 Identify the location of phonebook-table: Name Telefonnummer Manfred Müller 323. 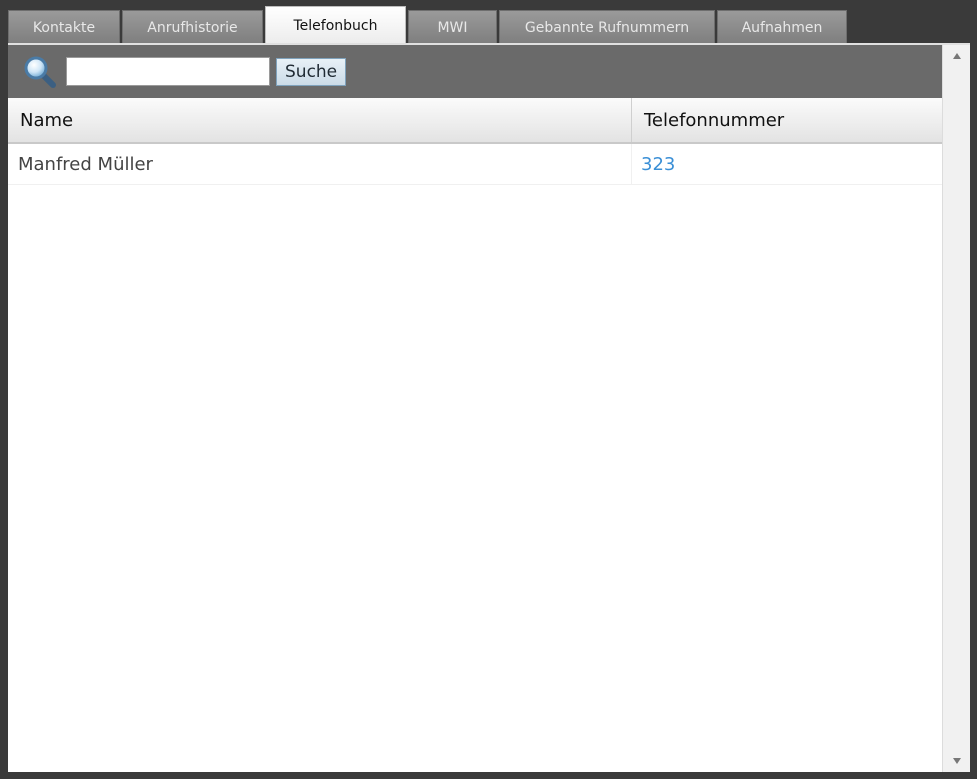
(475, 141).